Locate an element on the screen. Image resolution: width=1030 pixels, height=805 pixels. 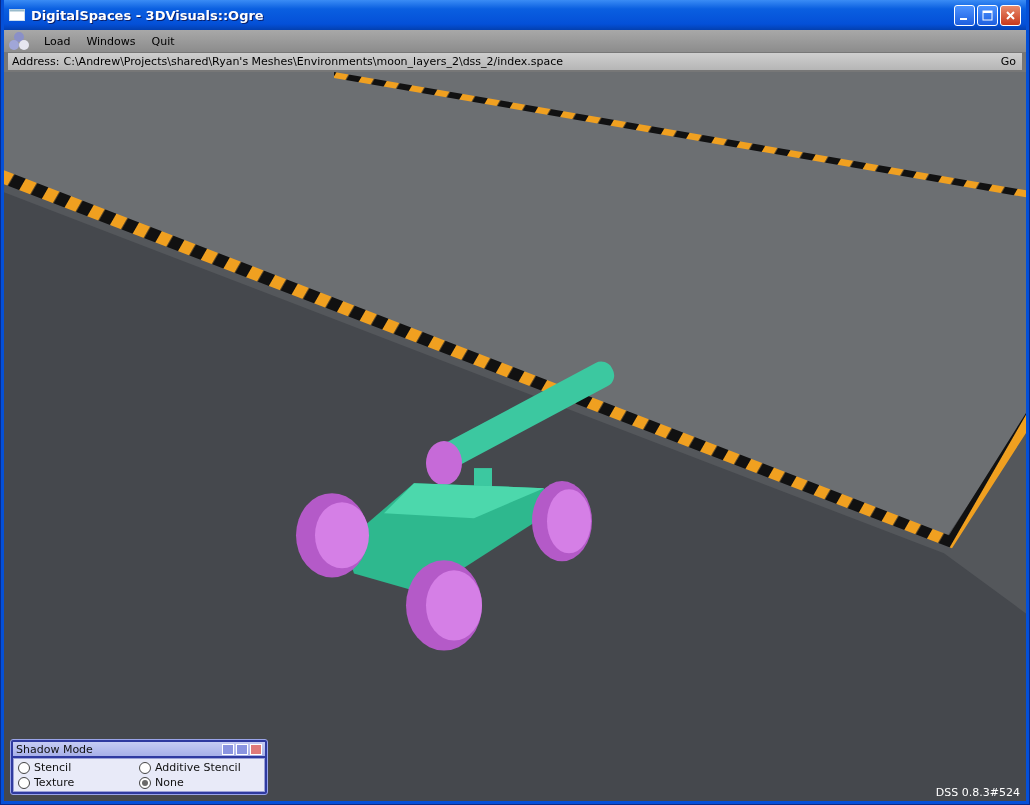
logo-icon is located at coordinates (19, 41).